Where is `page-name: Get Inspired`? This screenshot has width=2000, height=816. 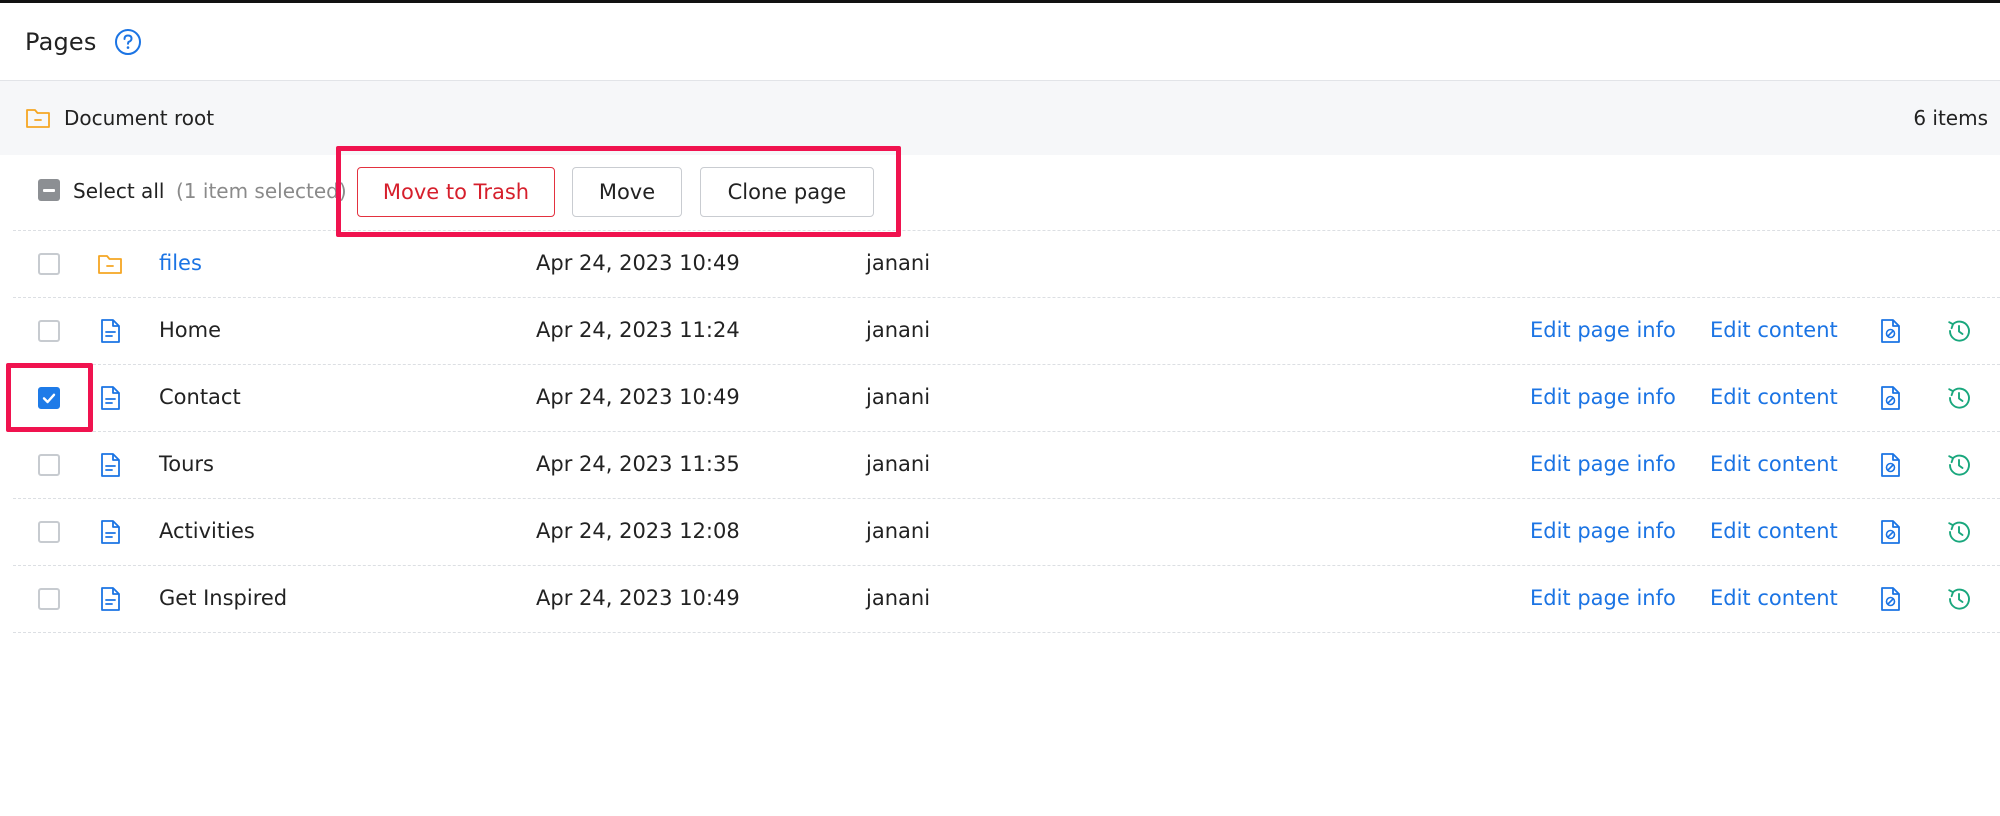 page-name: Get Inspired is located at coordinates (223, 598).